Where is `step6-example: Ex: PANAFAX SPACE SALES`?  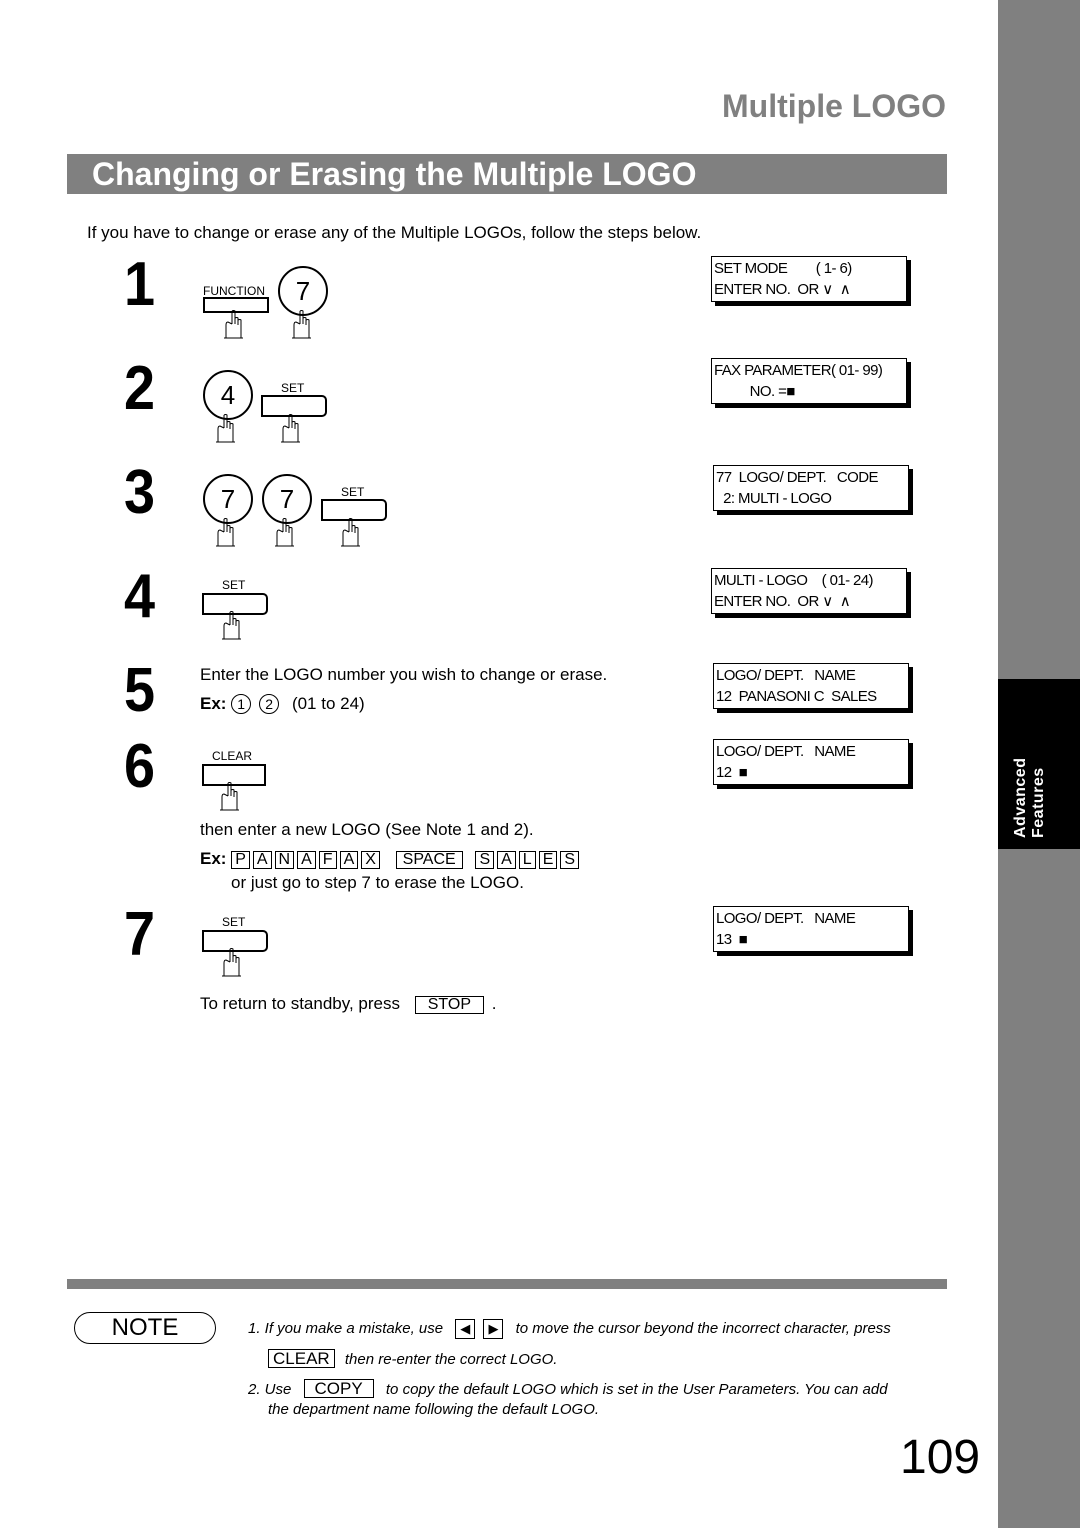 step6-example: Ex: PANAFAX SPACE SALES is located at coordinates (391, 859).